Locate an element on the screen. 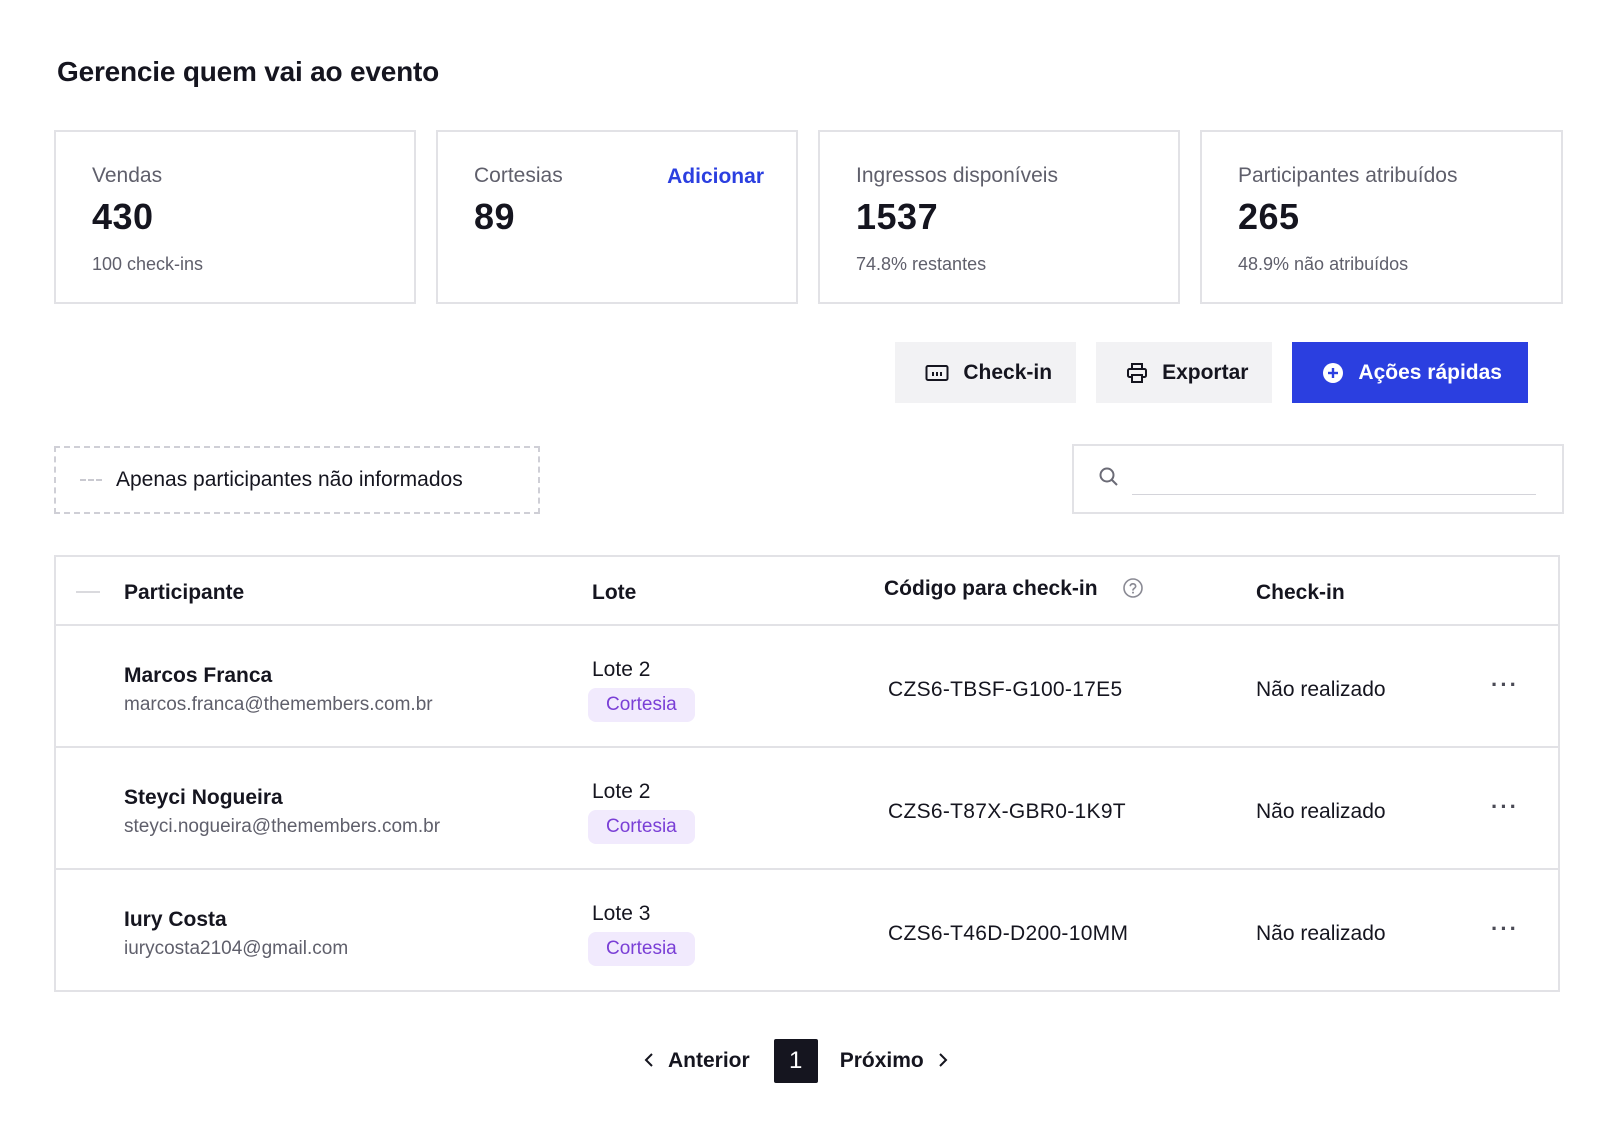  checkin-button: Check-in is located at coordinates (986, 372).